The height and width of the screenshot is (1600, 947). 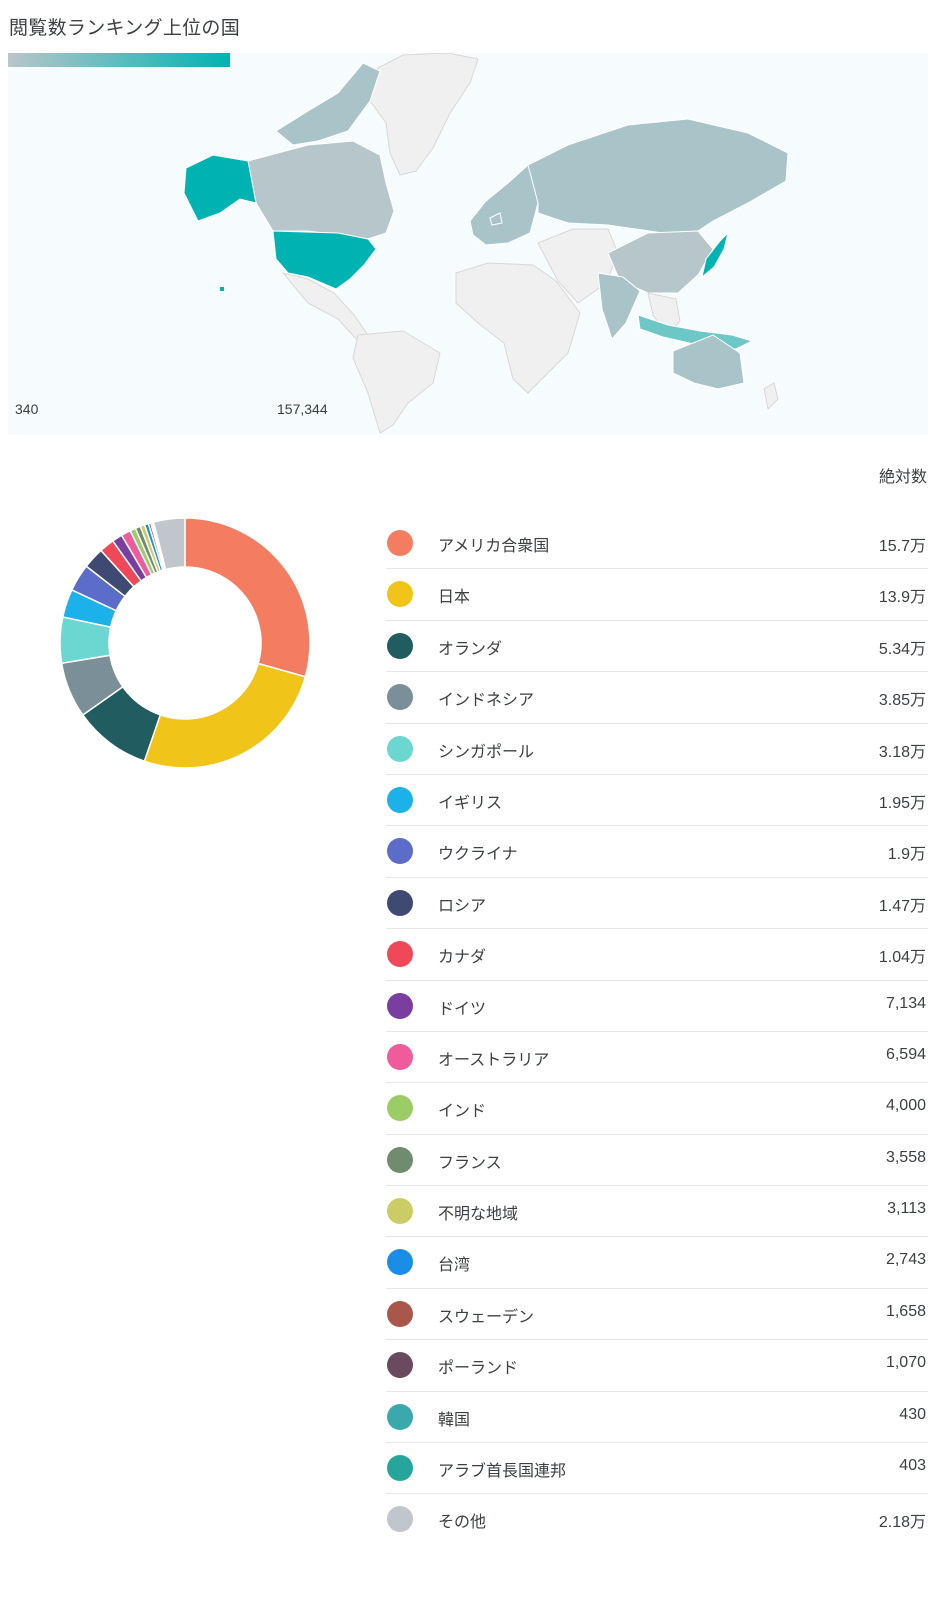 I want to click on map-region-alaska, so click(x=220, y=188).